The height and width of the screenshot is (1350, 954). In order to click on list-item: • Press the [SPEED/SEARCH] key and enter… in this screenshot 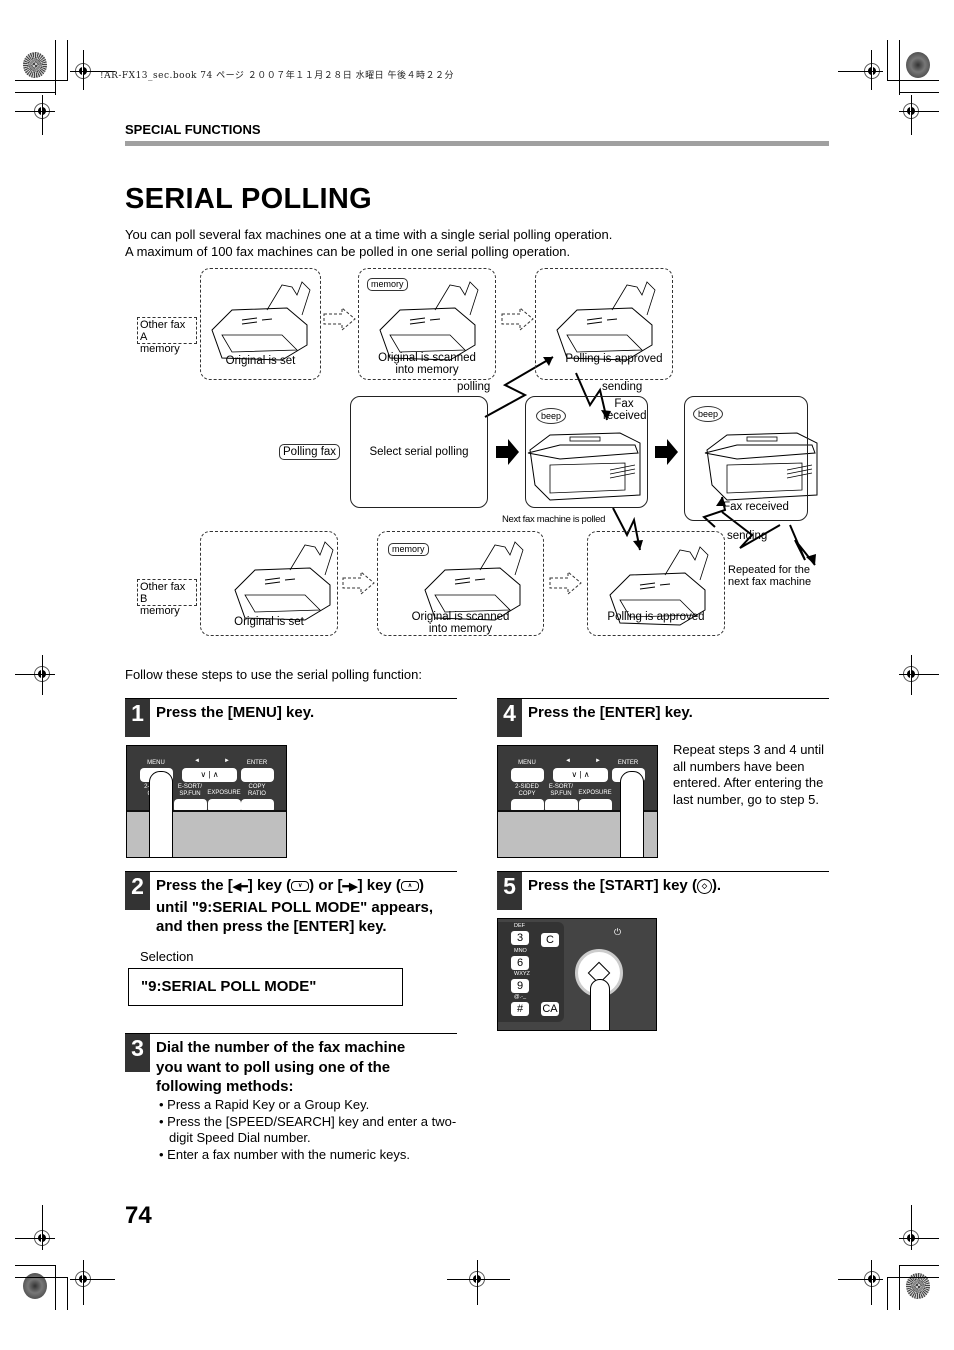, I will do `click(308, 1129)`.